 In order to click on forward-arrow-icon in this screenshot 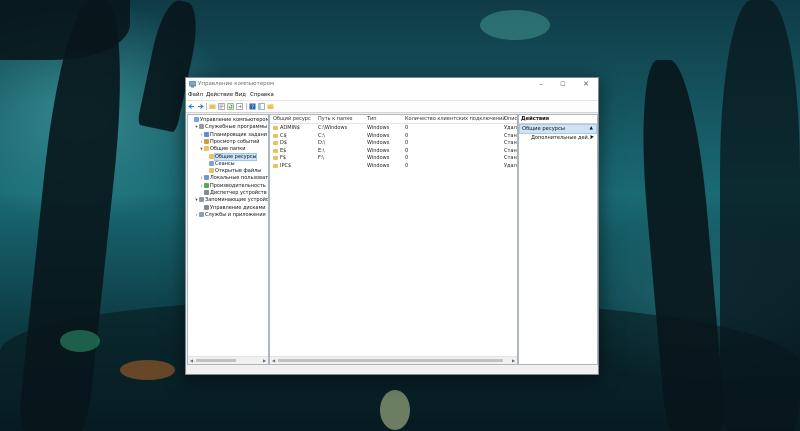, I will do `click(200, 106)`.